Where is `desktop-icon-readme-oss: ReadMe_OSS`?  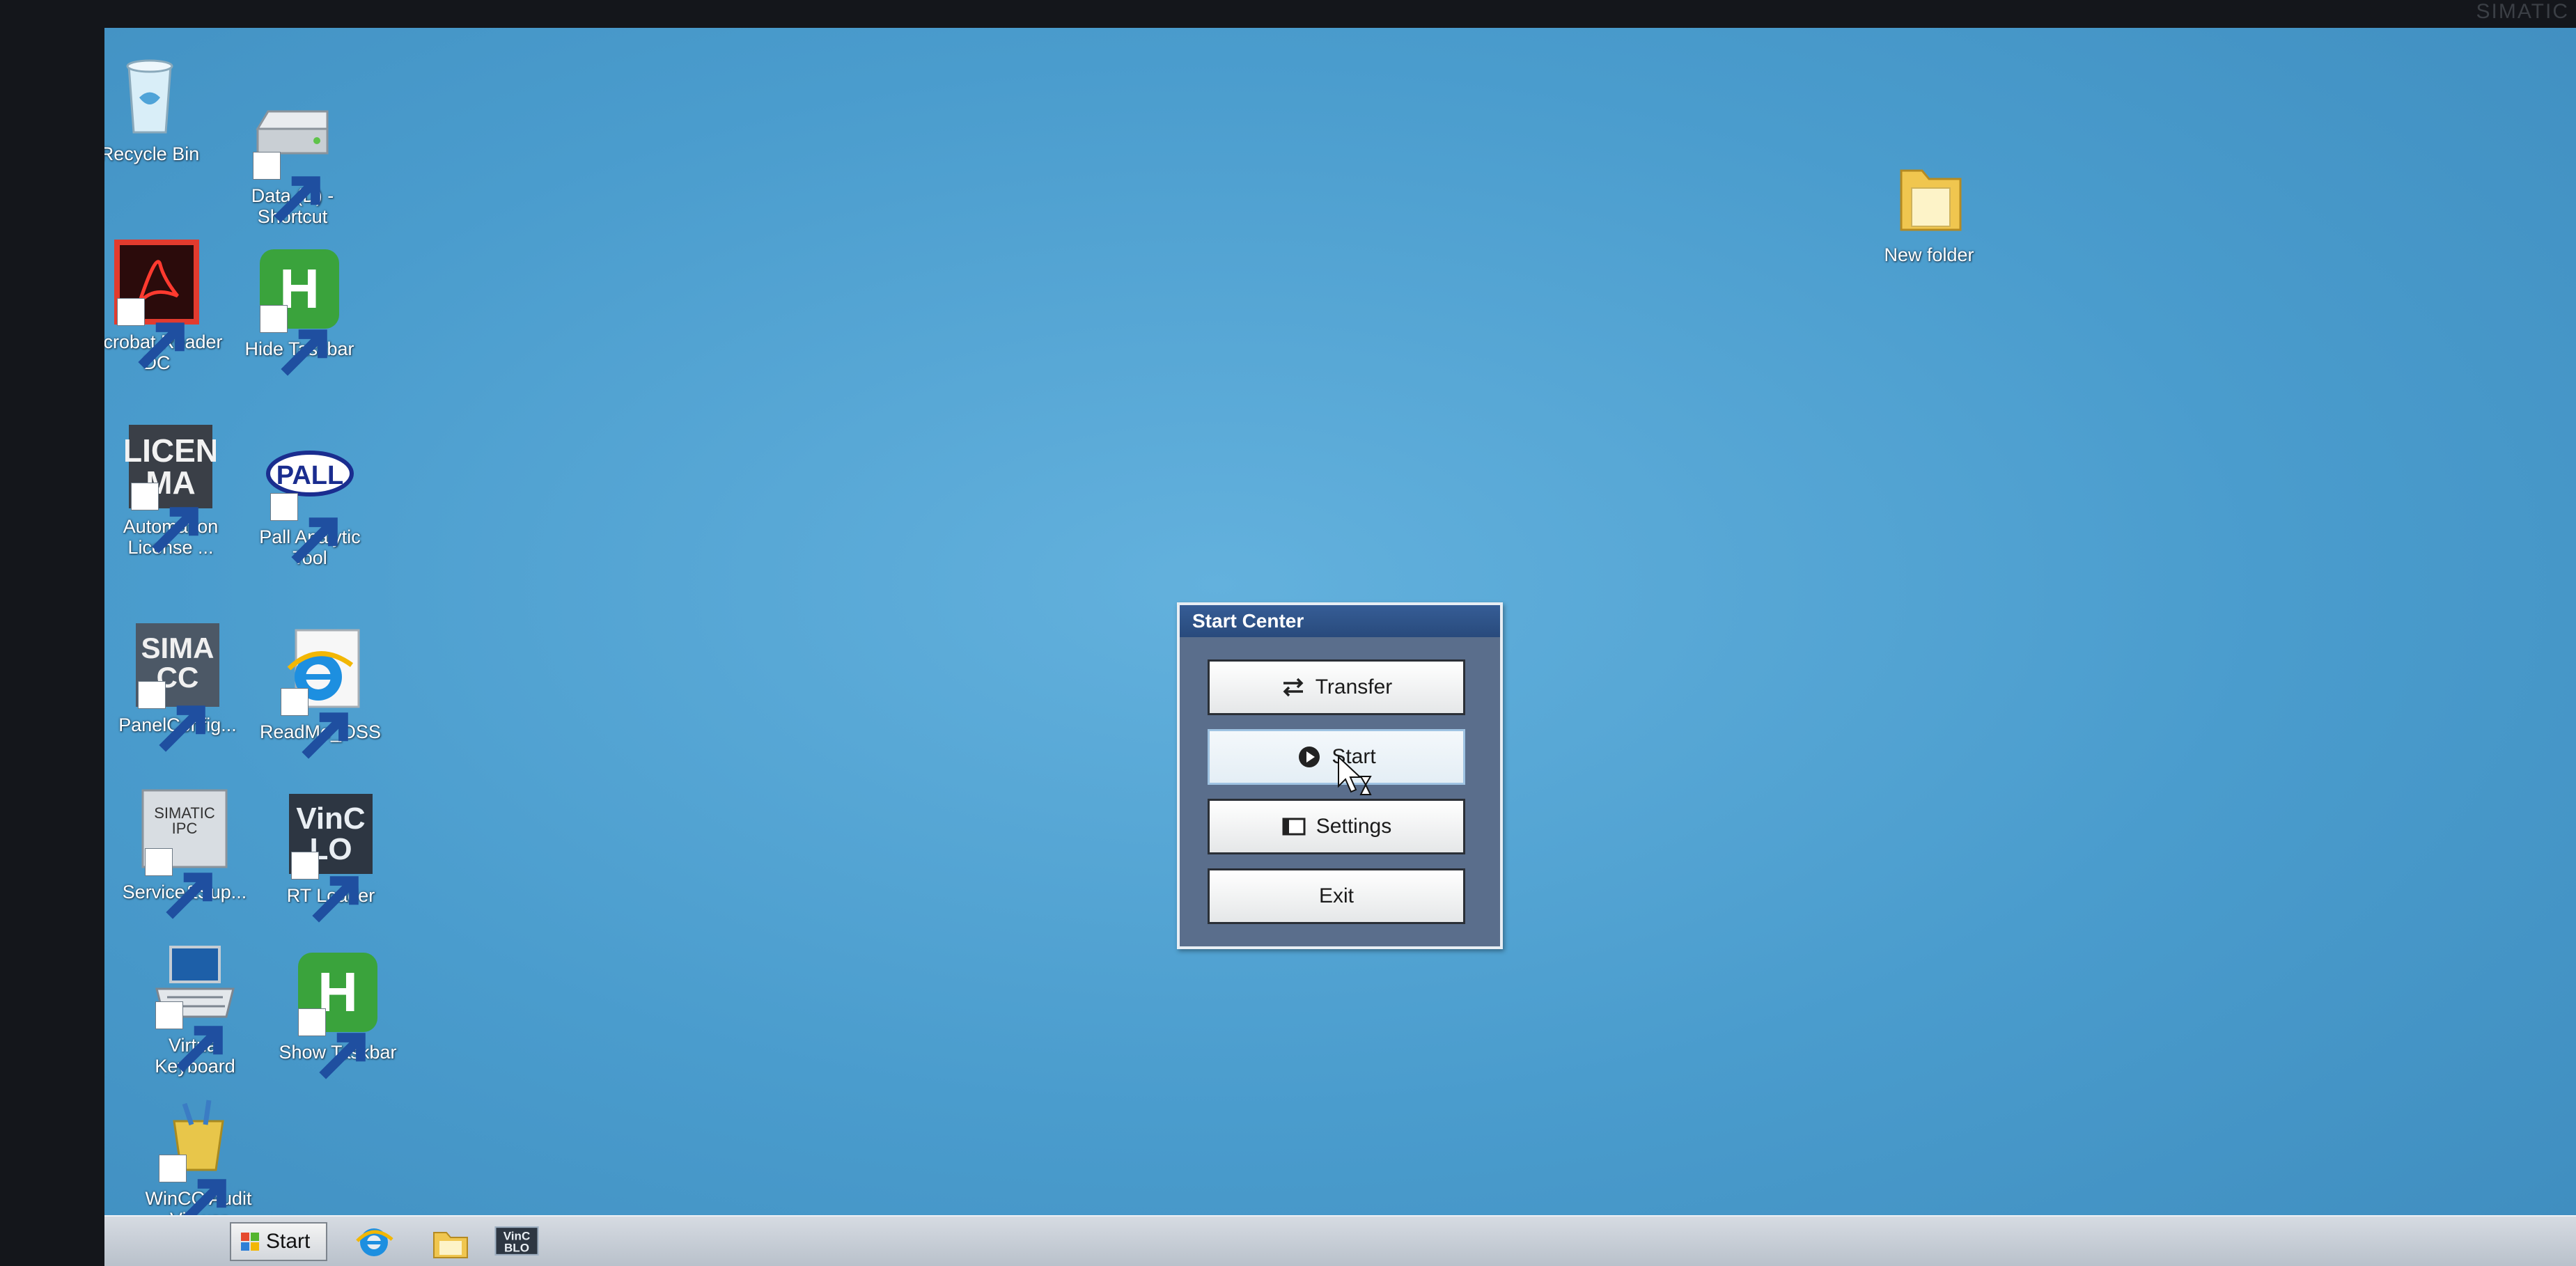 desktop-icon-readme-oss: ReadMe_OSS is located at coordinates (320, 693).